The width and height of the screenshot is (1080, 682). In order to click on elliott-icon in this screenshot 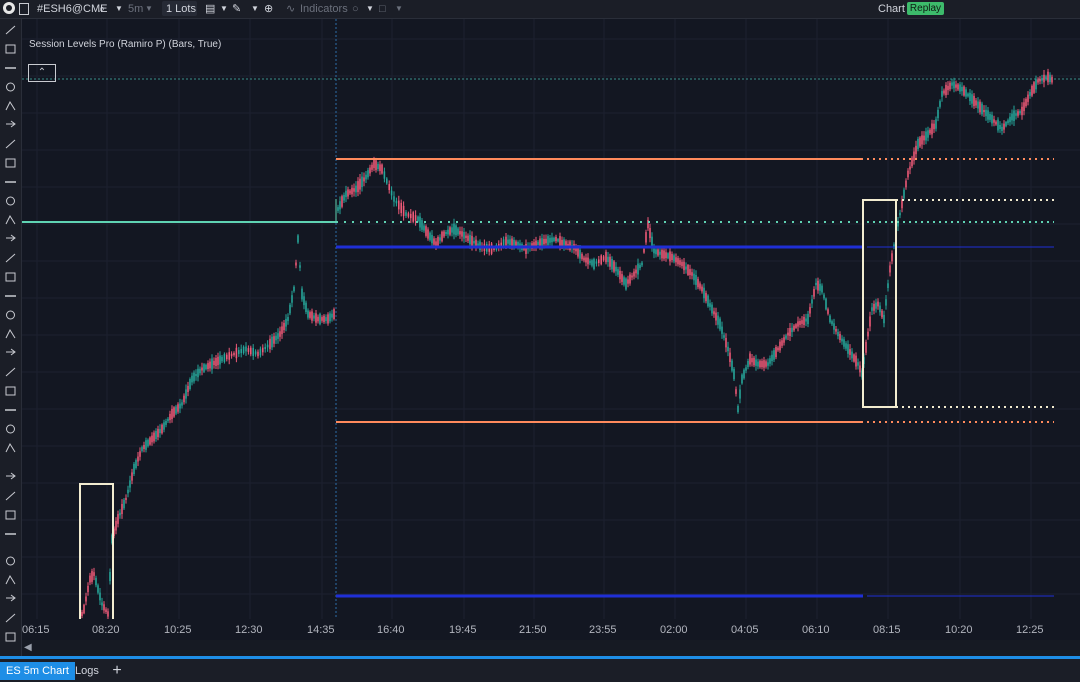, I will do `click(10, 391)`.